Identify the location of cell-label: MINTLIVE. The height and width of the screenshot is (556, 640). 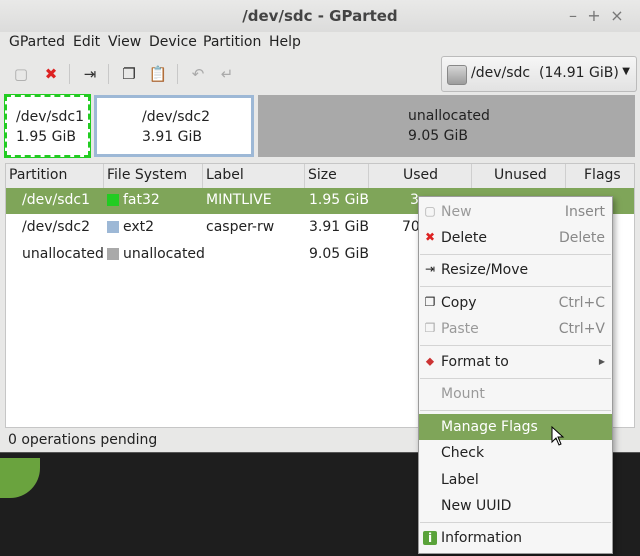
(239, 200).